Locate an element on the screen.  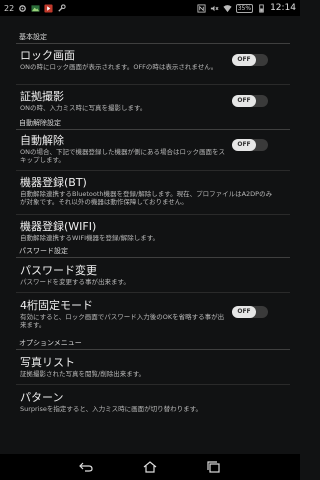
nfc-icon is located at coordinates (201, 8).